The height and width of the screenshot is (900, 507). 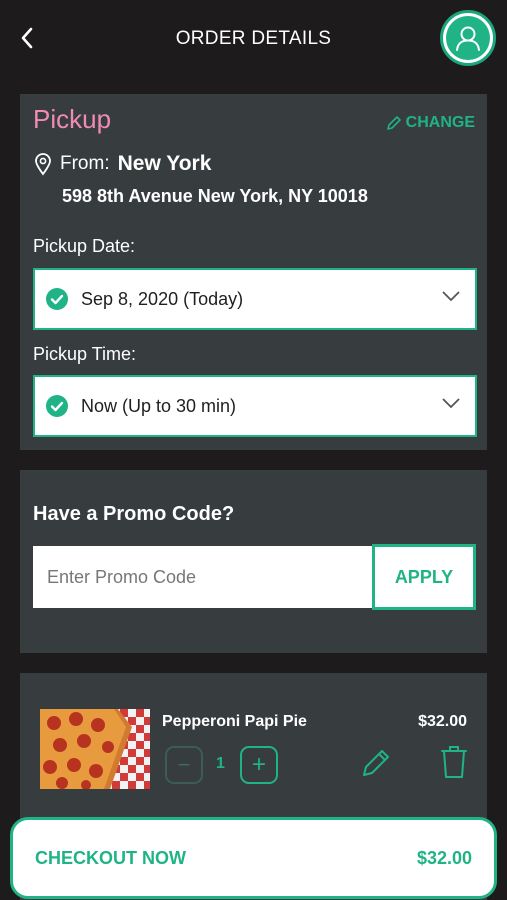 I want to click on apply-button: APPLY, so click(x=424, y=577).